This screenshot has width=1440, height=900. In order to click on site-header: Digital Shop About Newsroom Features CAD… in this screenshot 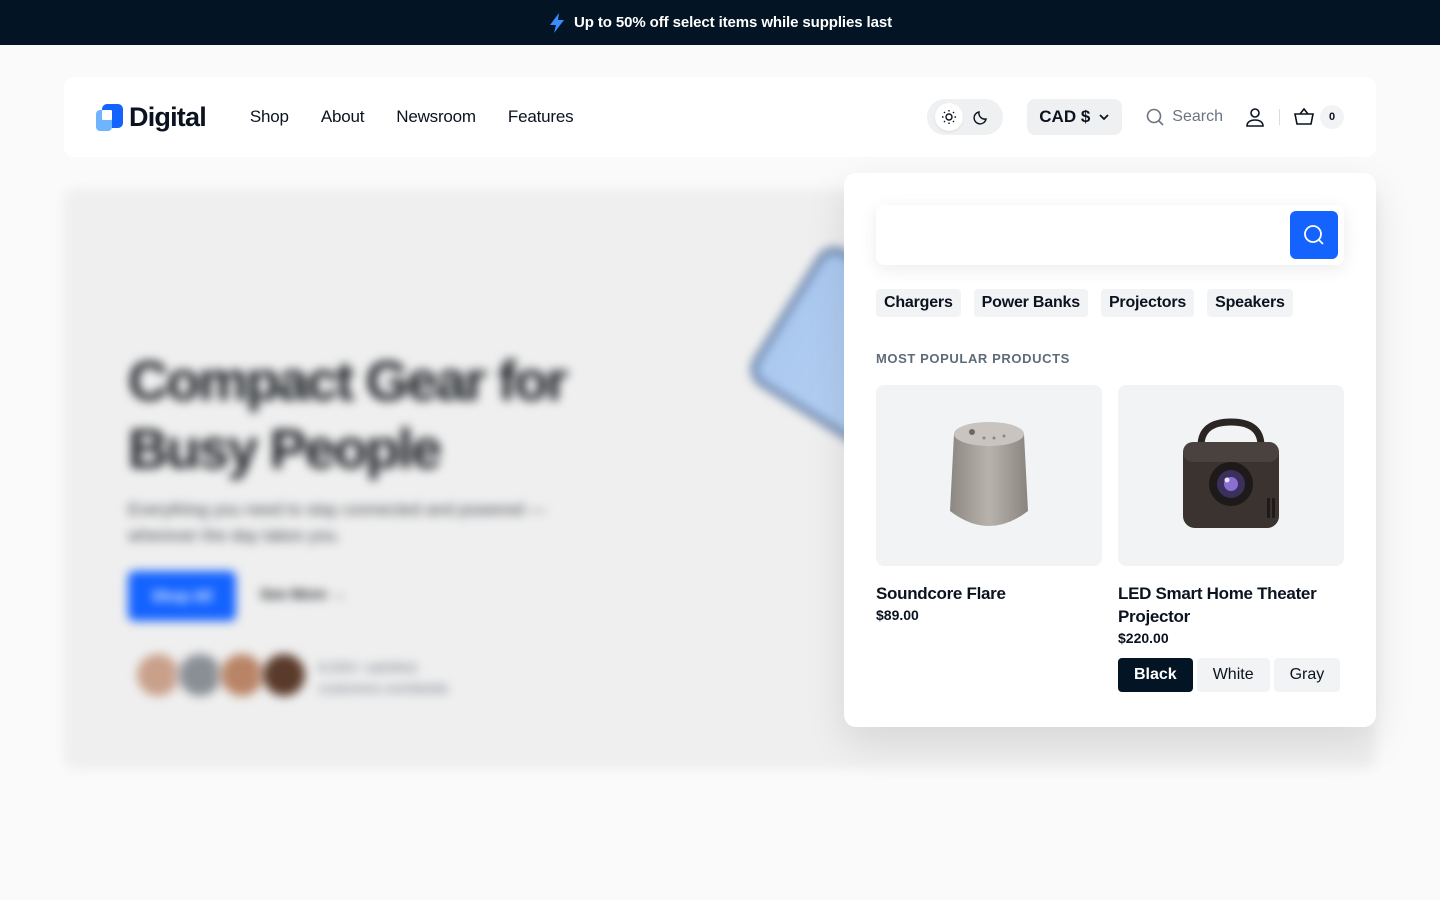, I will do `click(720, 117)`.